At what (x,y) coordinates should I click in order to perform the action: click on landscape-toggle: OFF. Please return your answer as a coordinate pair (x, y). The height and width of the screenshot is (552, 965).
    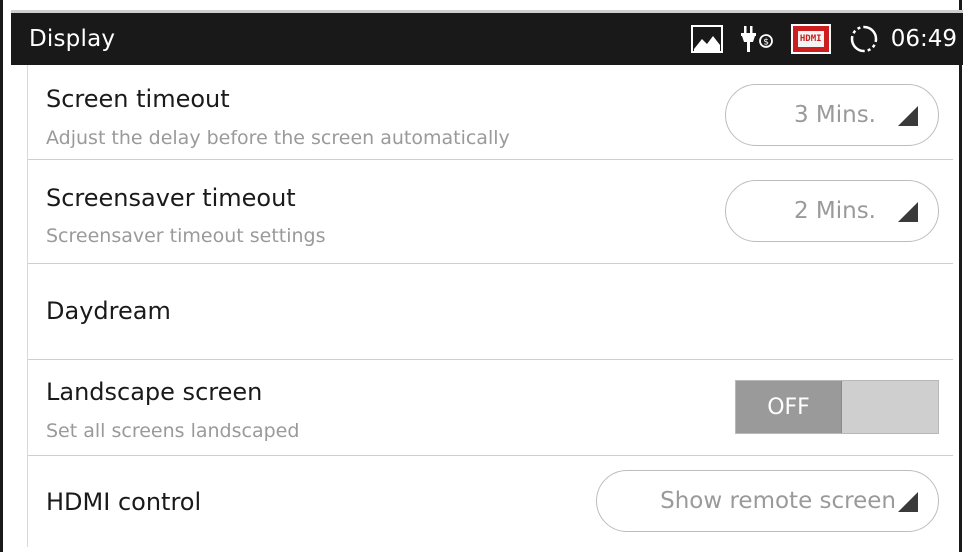
    Looking at the image, I should click on (837, 407).